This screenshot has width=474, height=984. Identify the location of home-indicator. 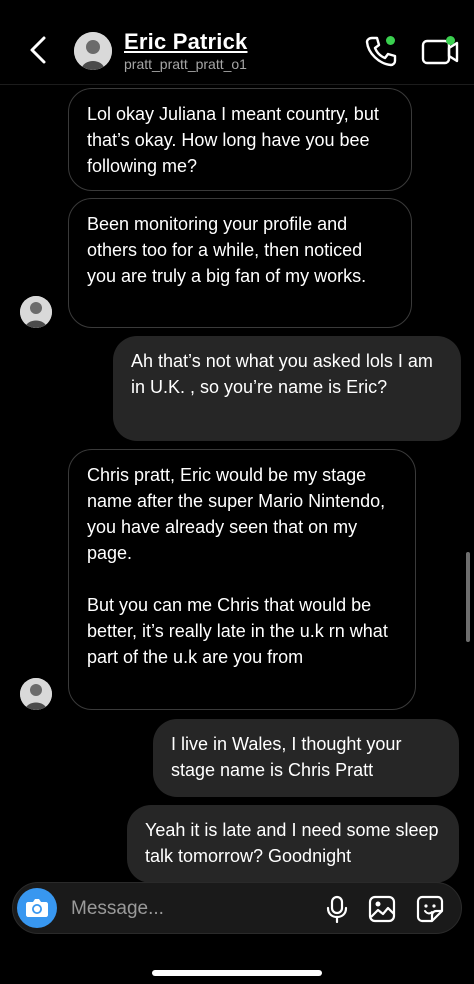
(237, 973).